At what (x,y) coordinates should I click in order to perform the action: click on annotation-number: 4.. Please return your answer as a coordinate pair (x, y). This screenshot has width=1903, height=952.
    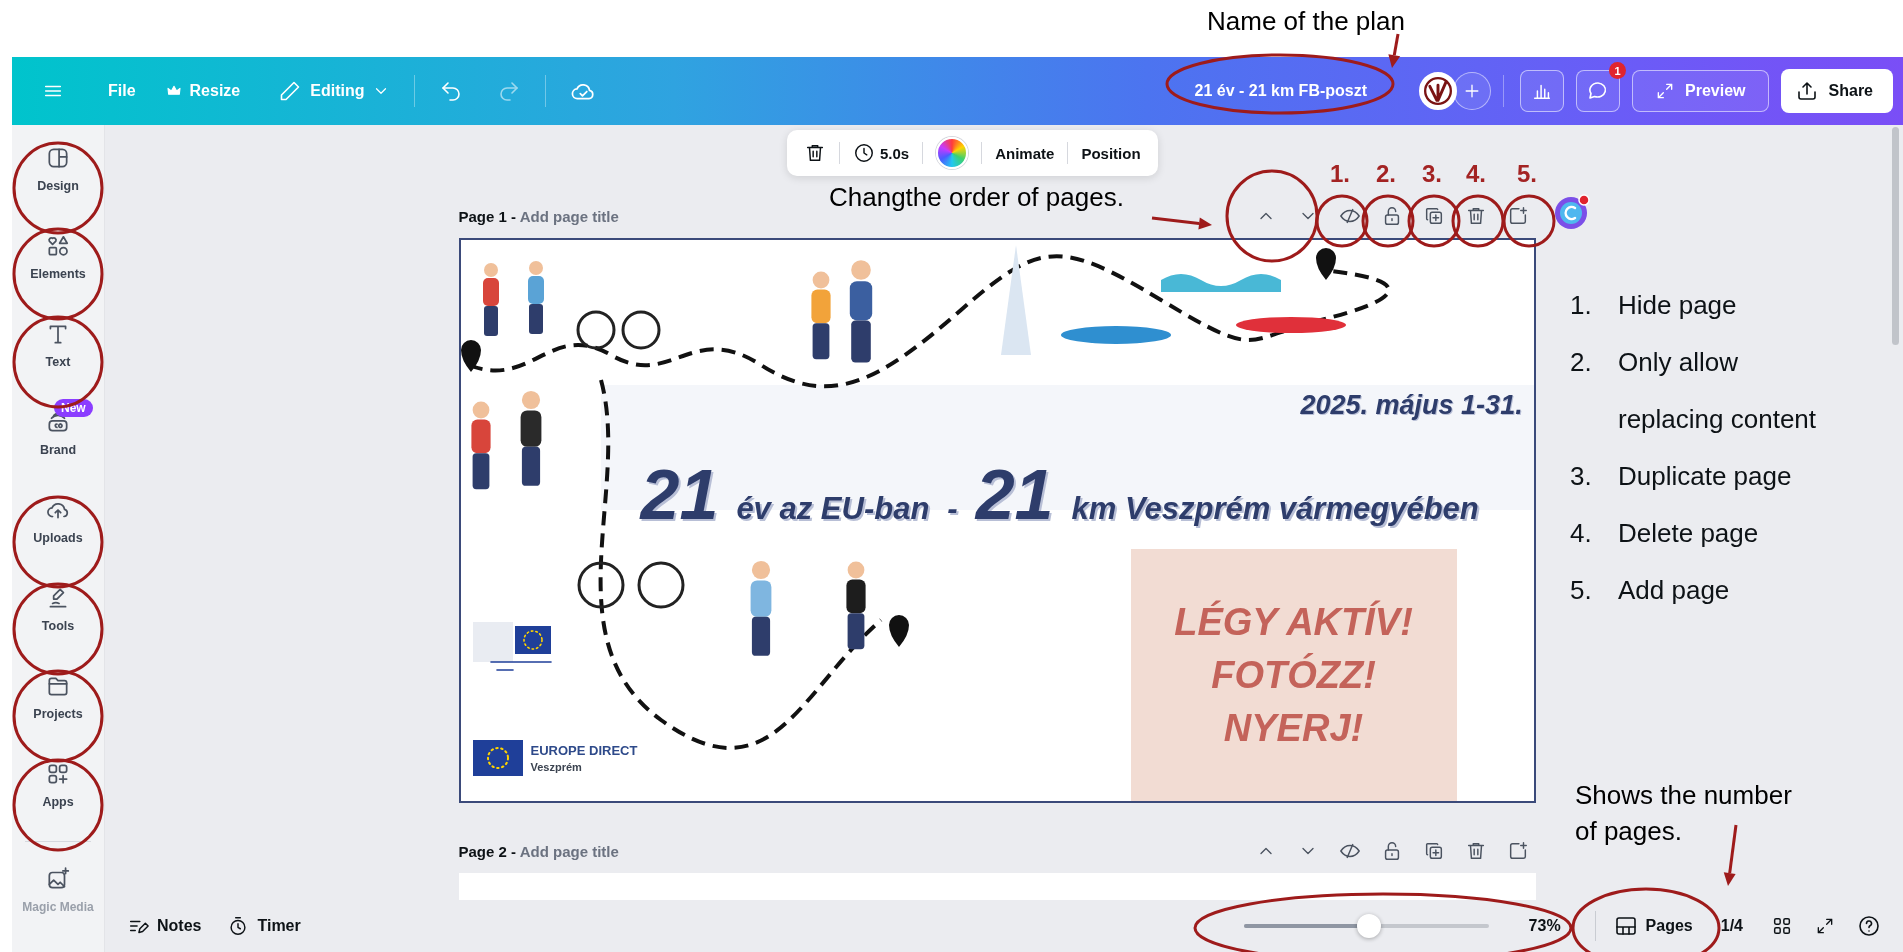
    Looking at the image, I should click on (1476, 174).